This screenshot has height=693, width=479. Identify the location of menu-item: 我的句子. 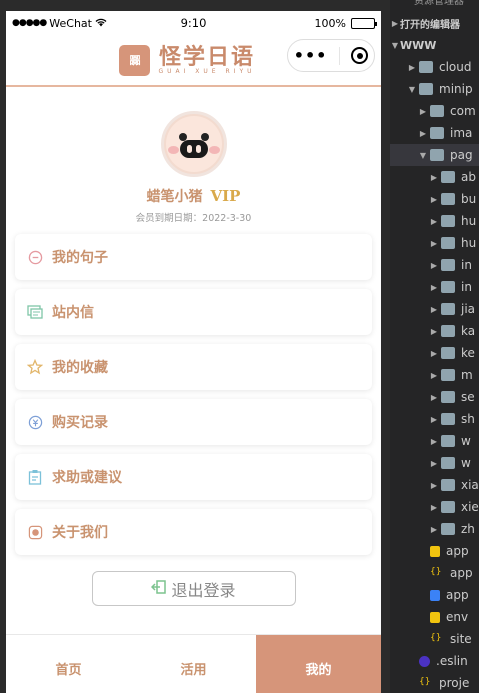
(193, 257).